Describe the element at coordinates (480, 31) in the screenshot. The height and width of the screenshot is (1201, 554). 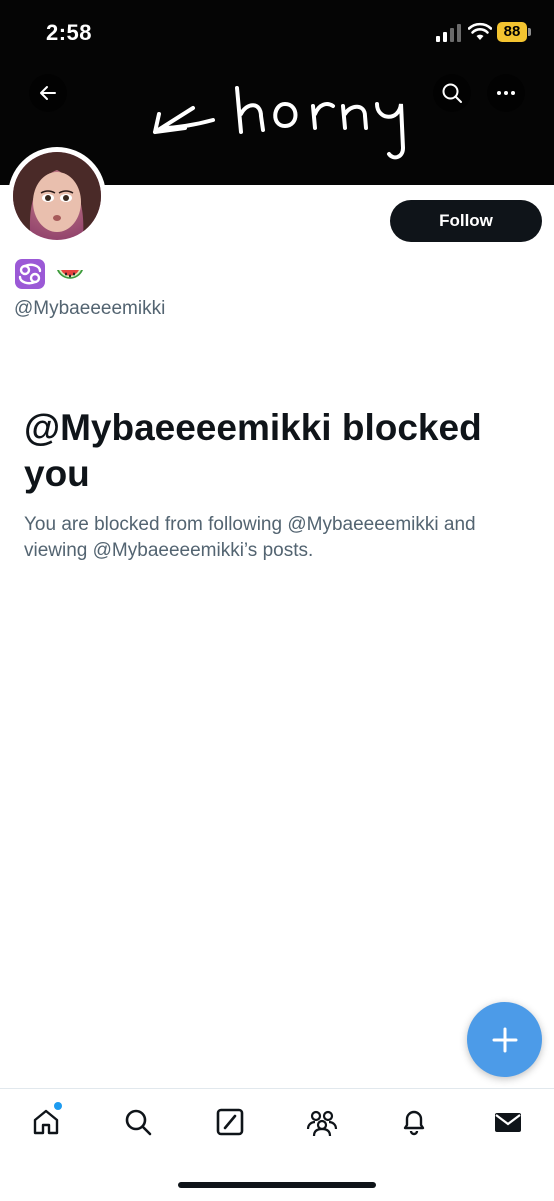
I see `wifi-icon` at that location.